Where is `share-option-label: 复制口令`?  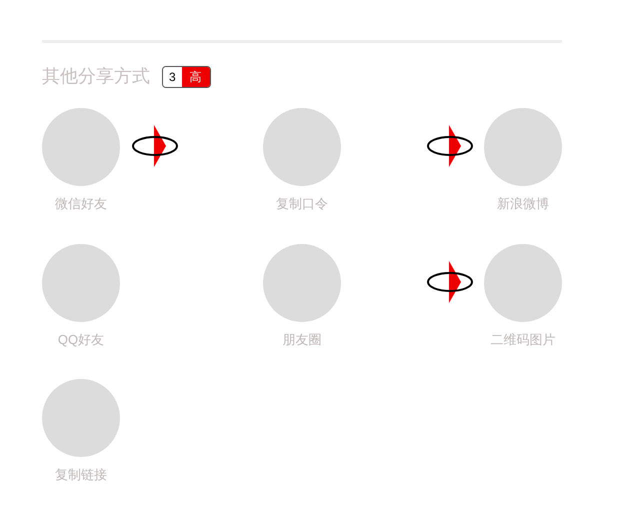 share-option-label: 复制口令 is located at coordinates (302, 204).